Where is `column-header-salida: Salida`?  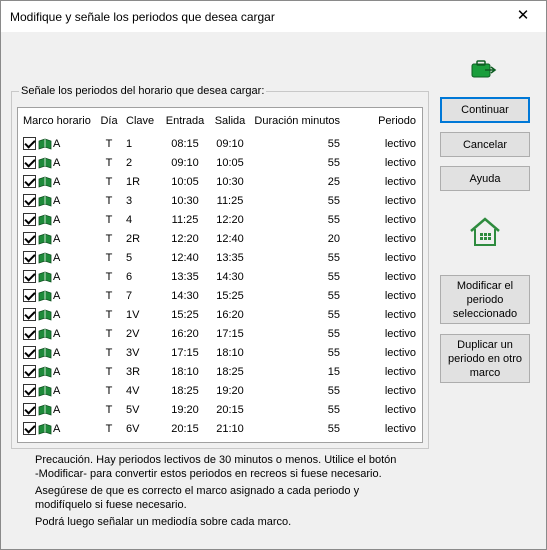
column-header-salida: Salida is located at coordinates (230, 121).